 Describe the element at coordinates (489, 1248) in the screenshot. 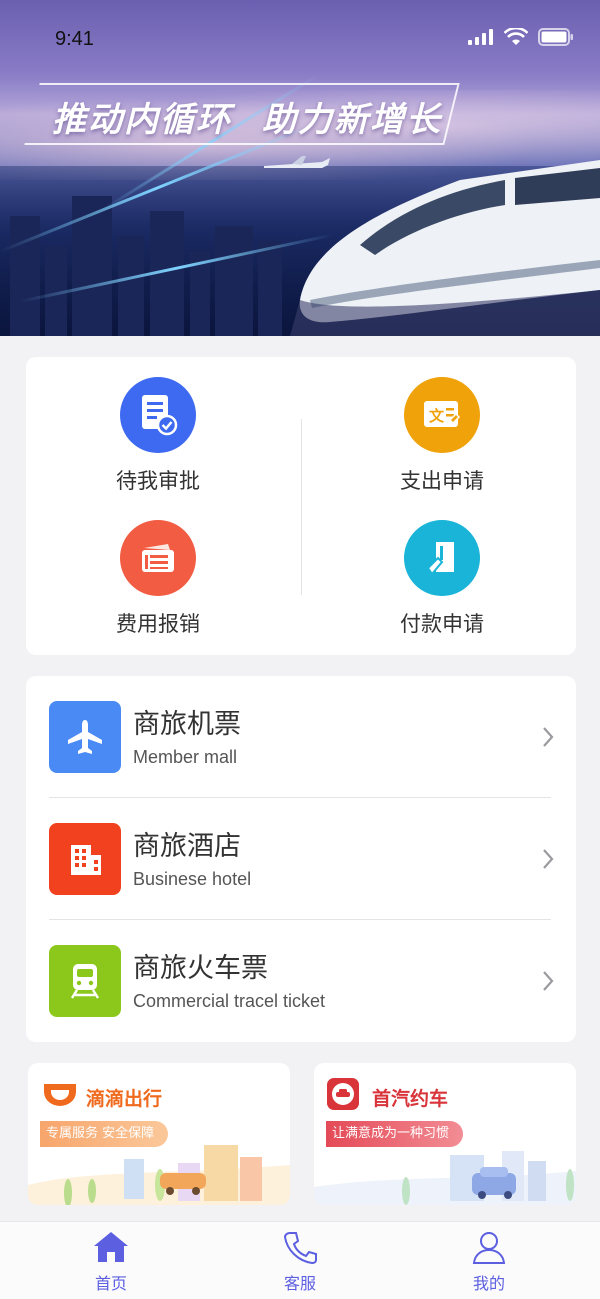

I see `user-icon` at that location.